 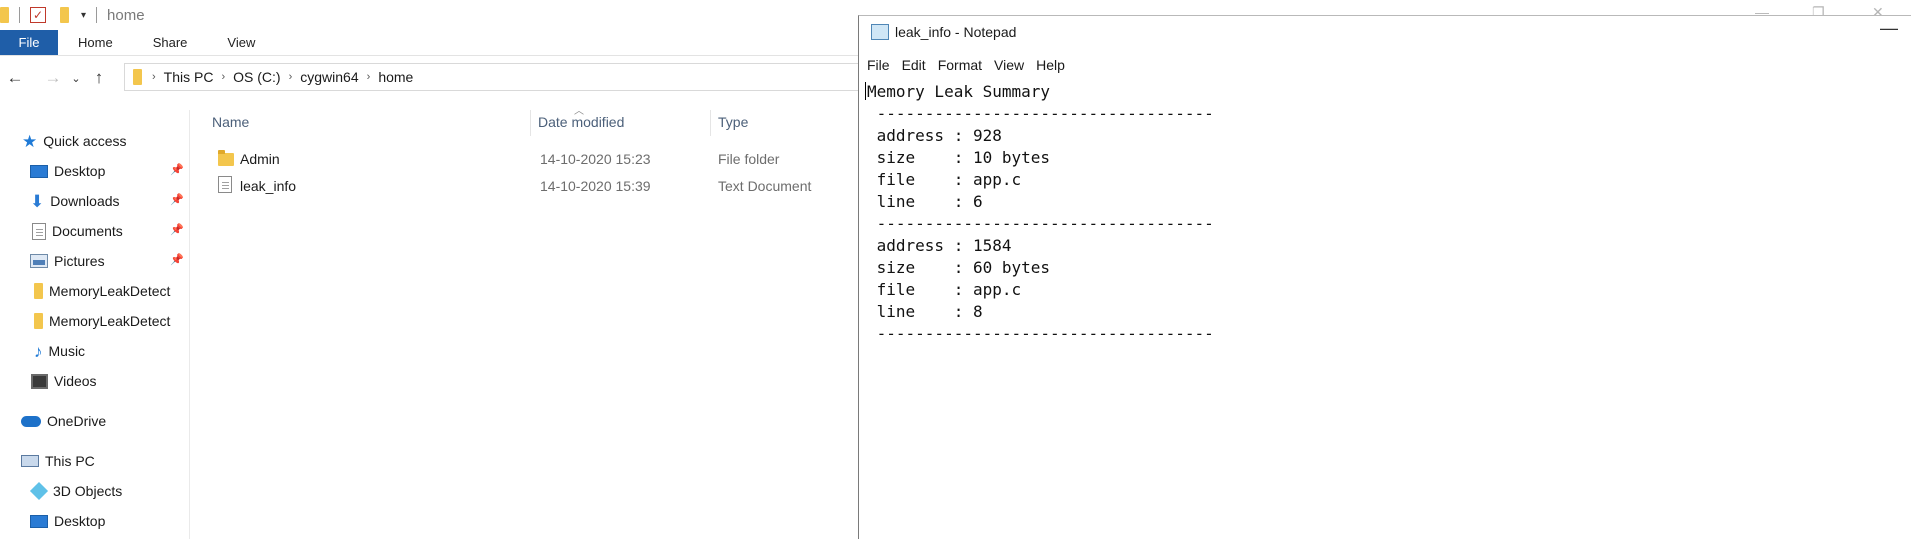 I want to click on documents-icon, so click(x=39, y=231).